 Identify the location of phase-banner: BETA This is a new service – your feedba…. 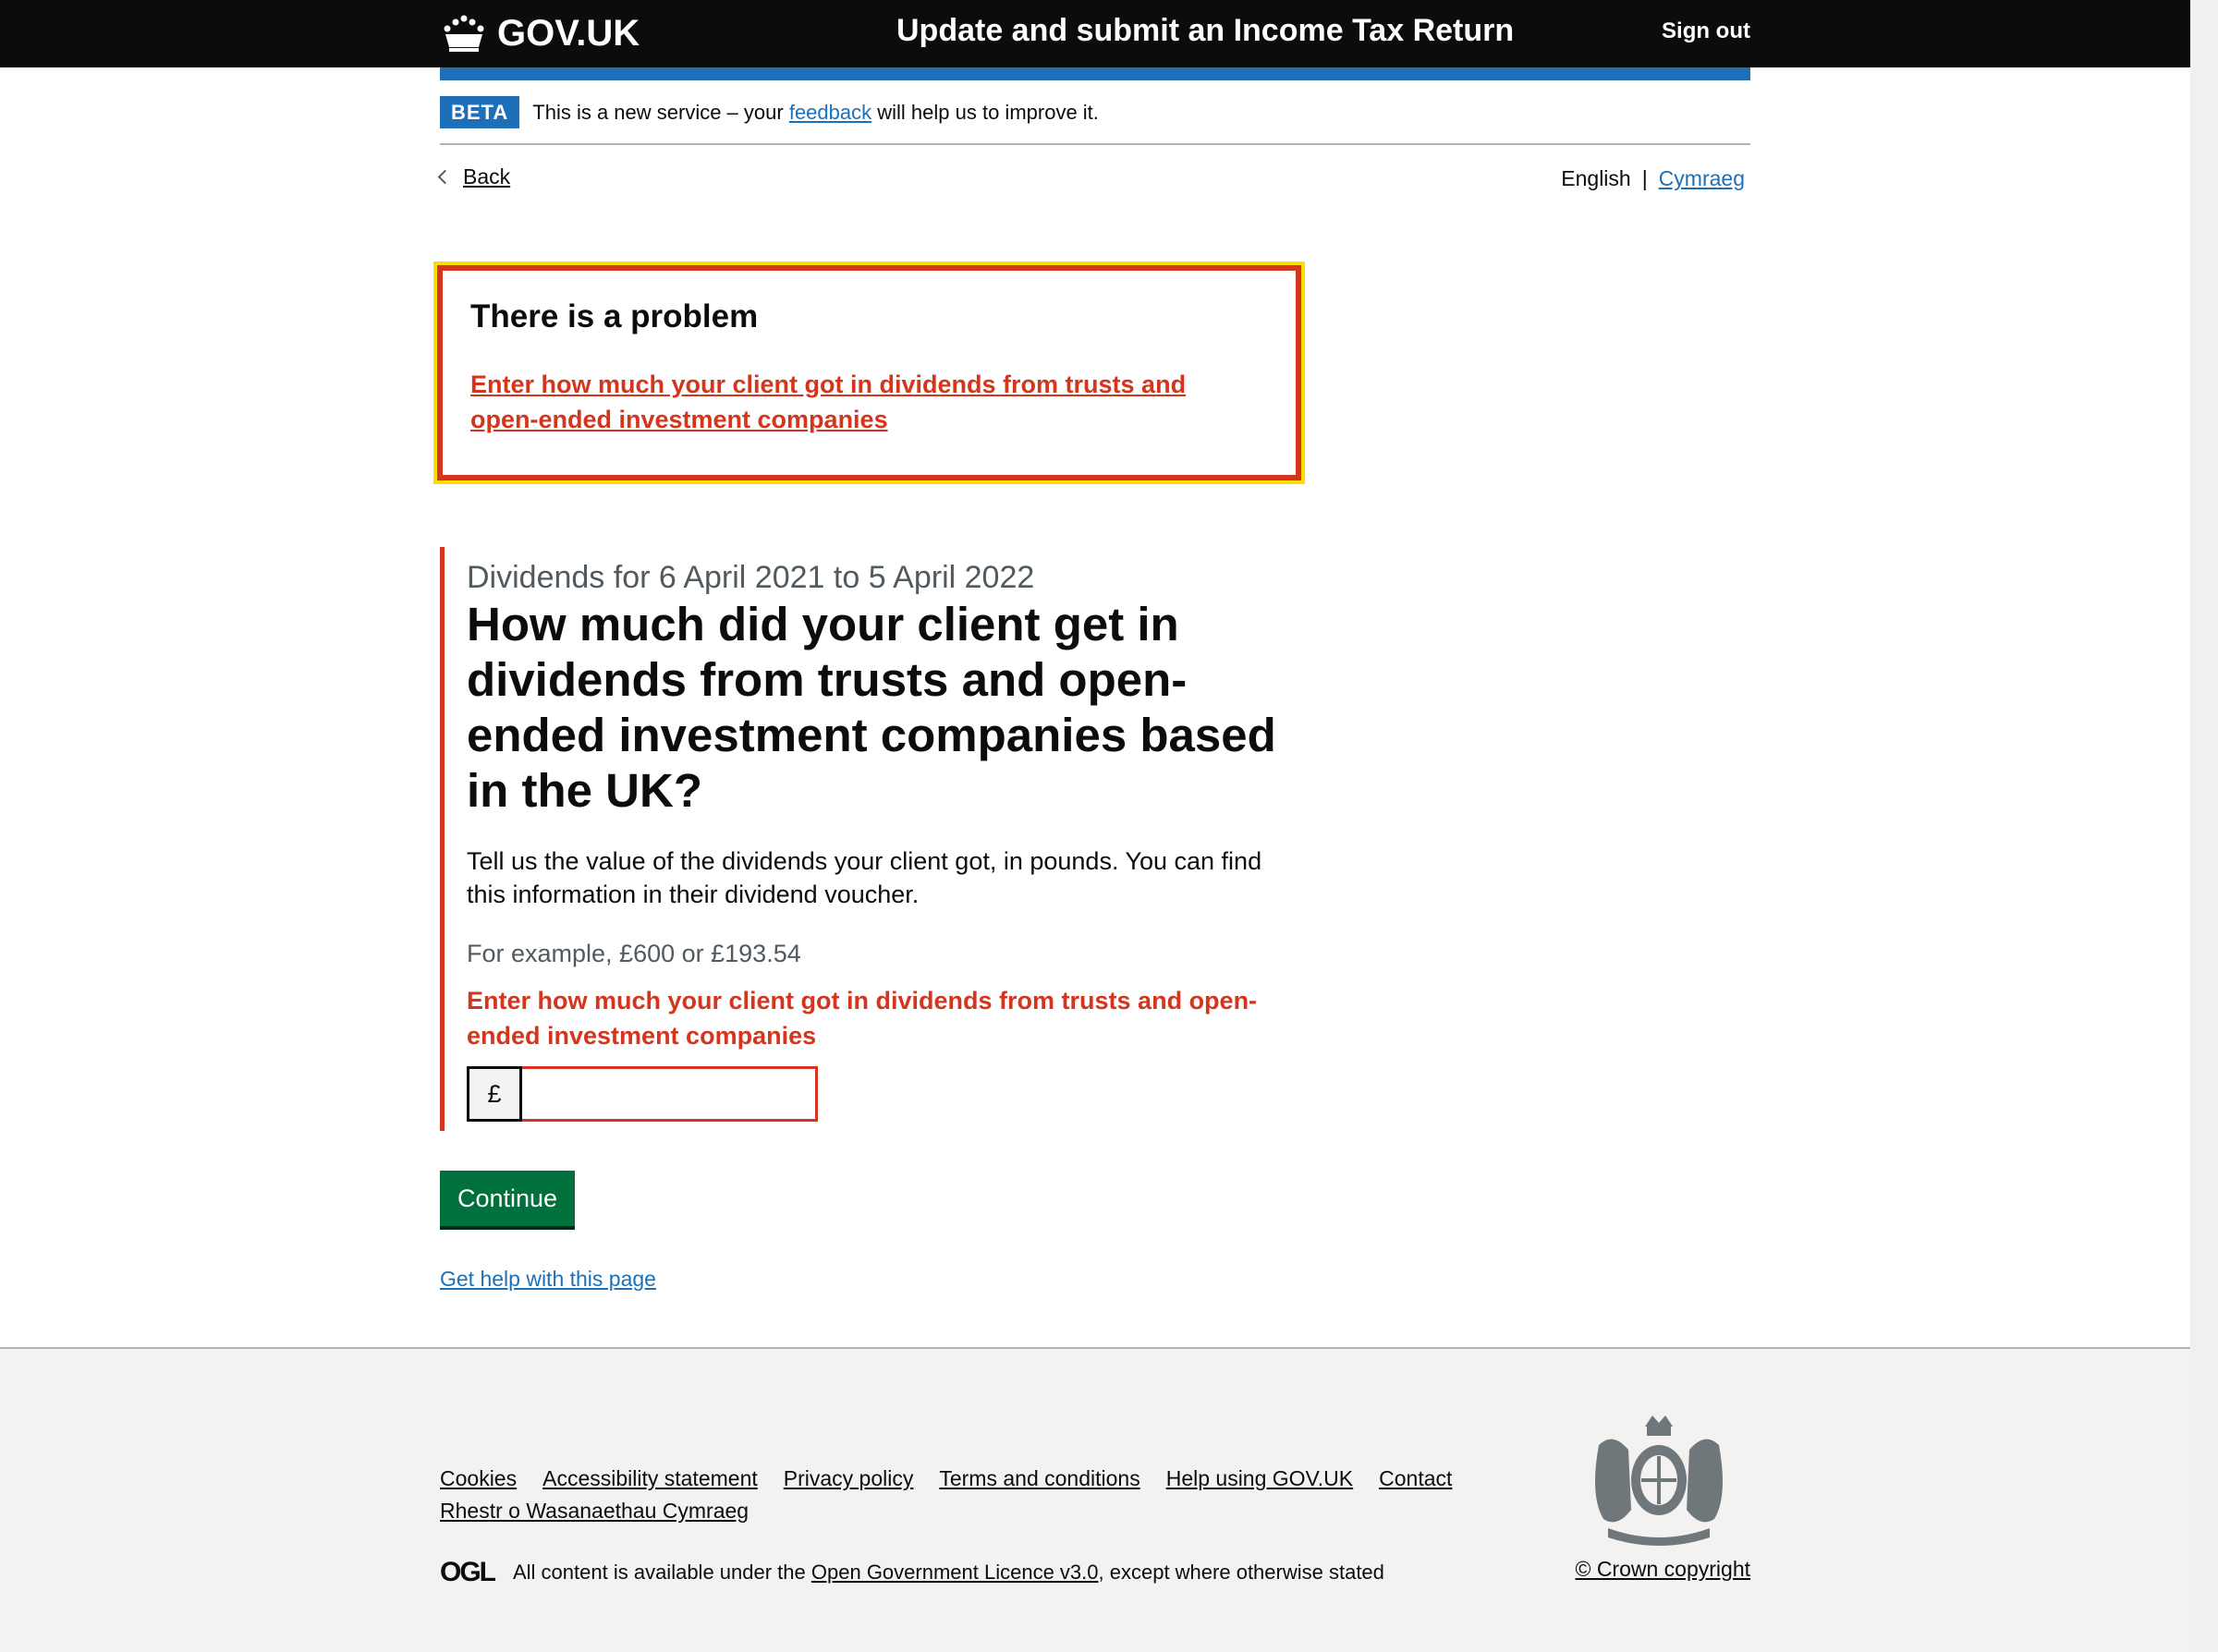
(1095, 120).